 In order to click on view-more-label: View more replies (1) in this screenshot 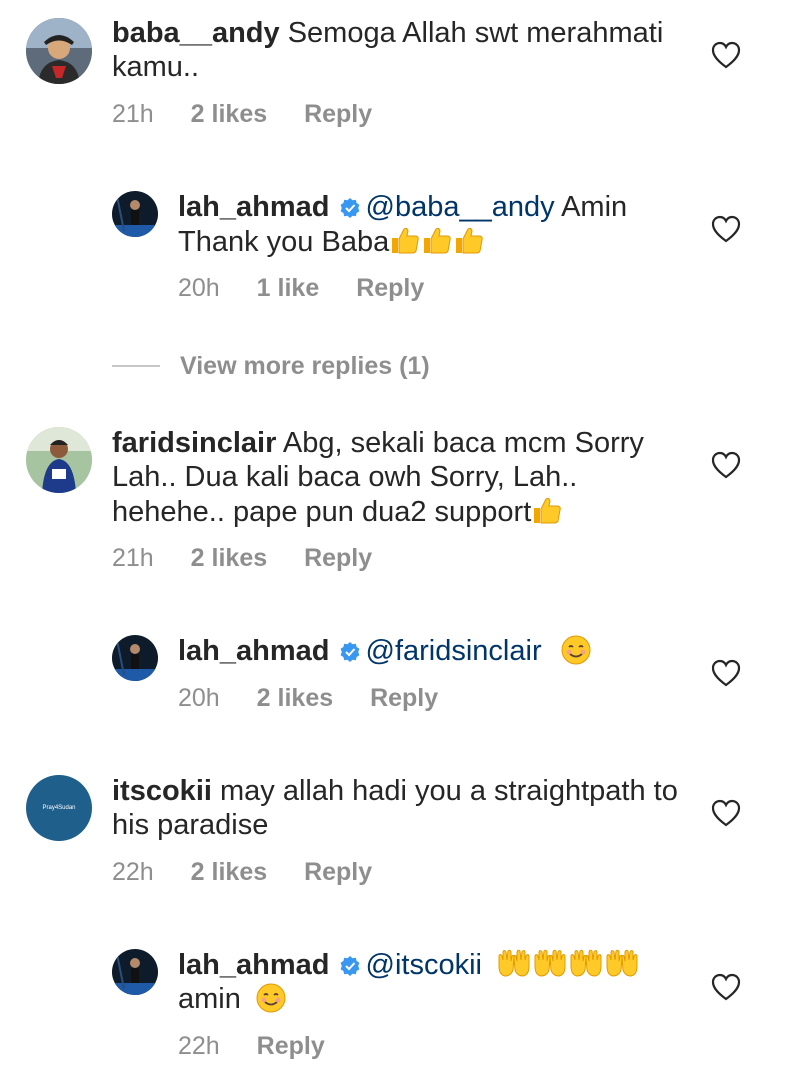, I will do `click(305, 366)`.